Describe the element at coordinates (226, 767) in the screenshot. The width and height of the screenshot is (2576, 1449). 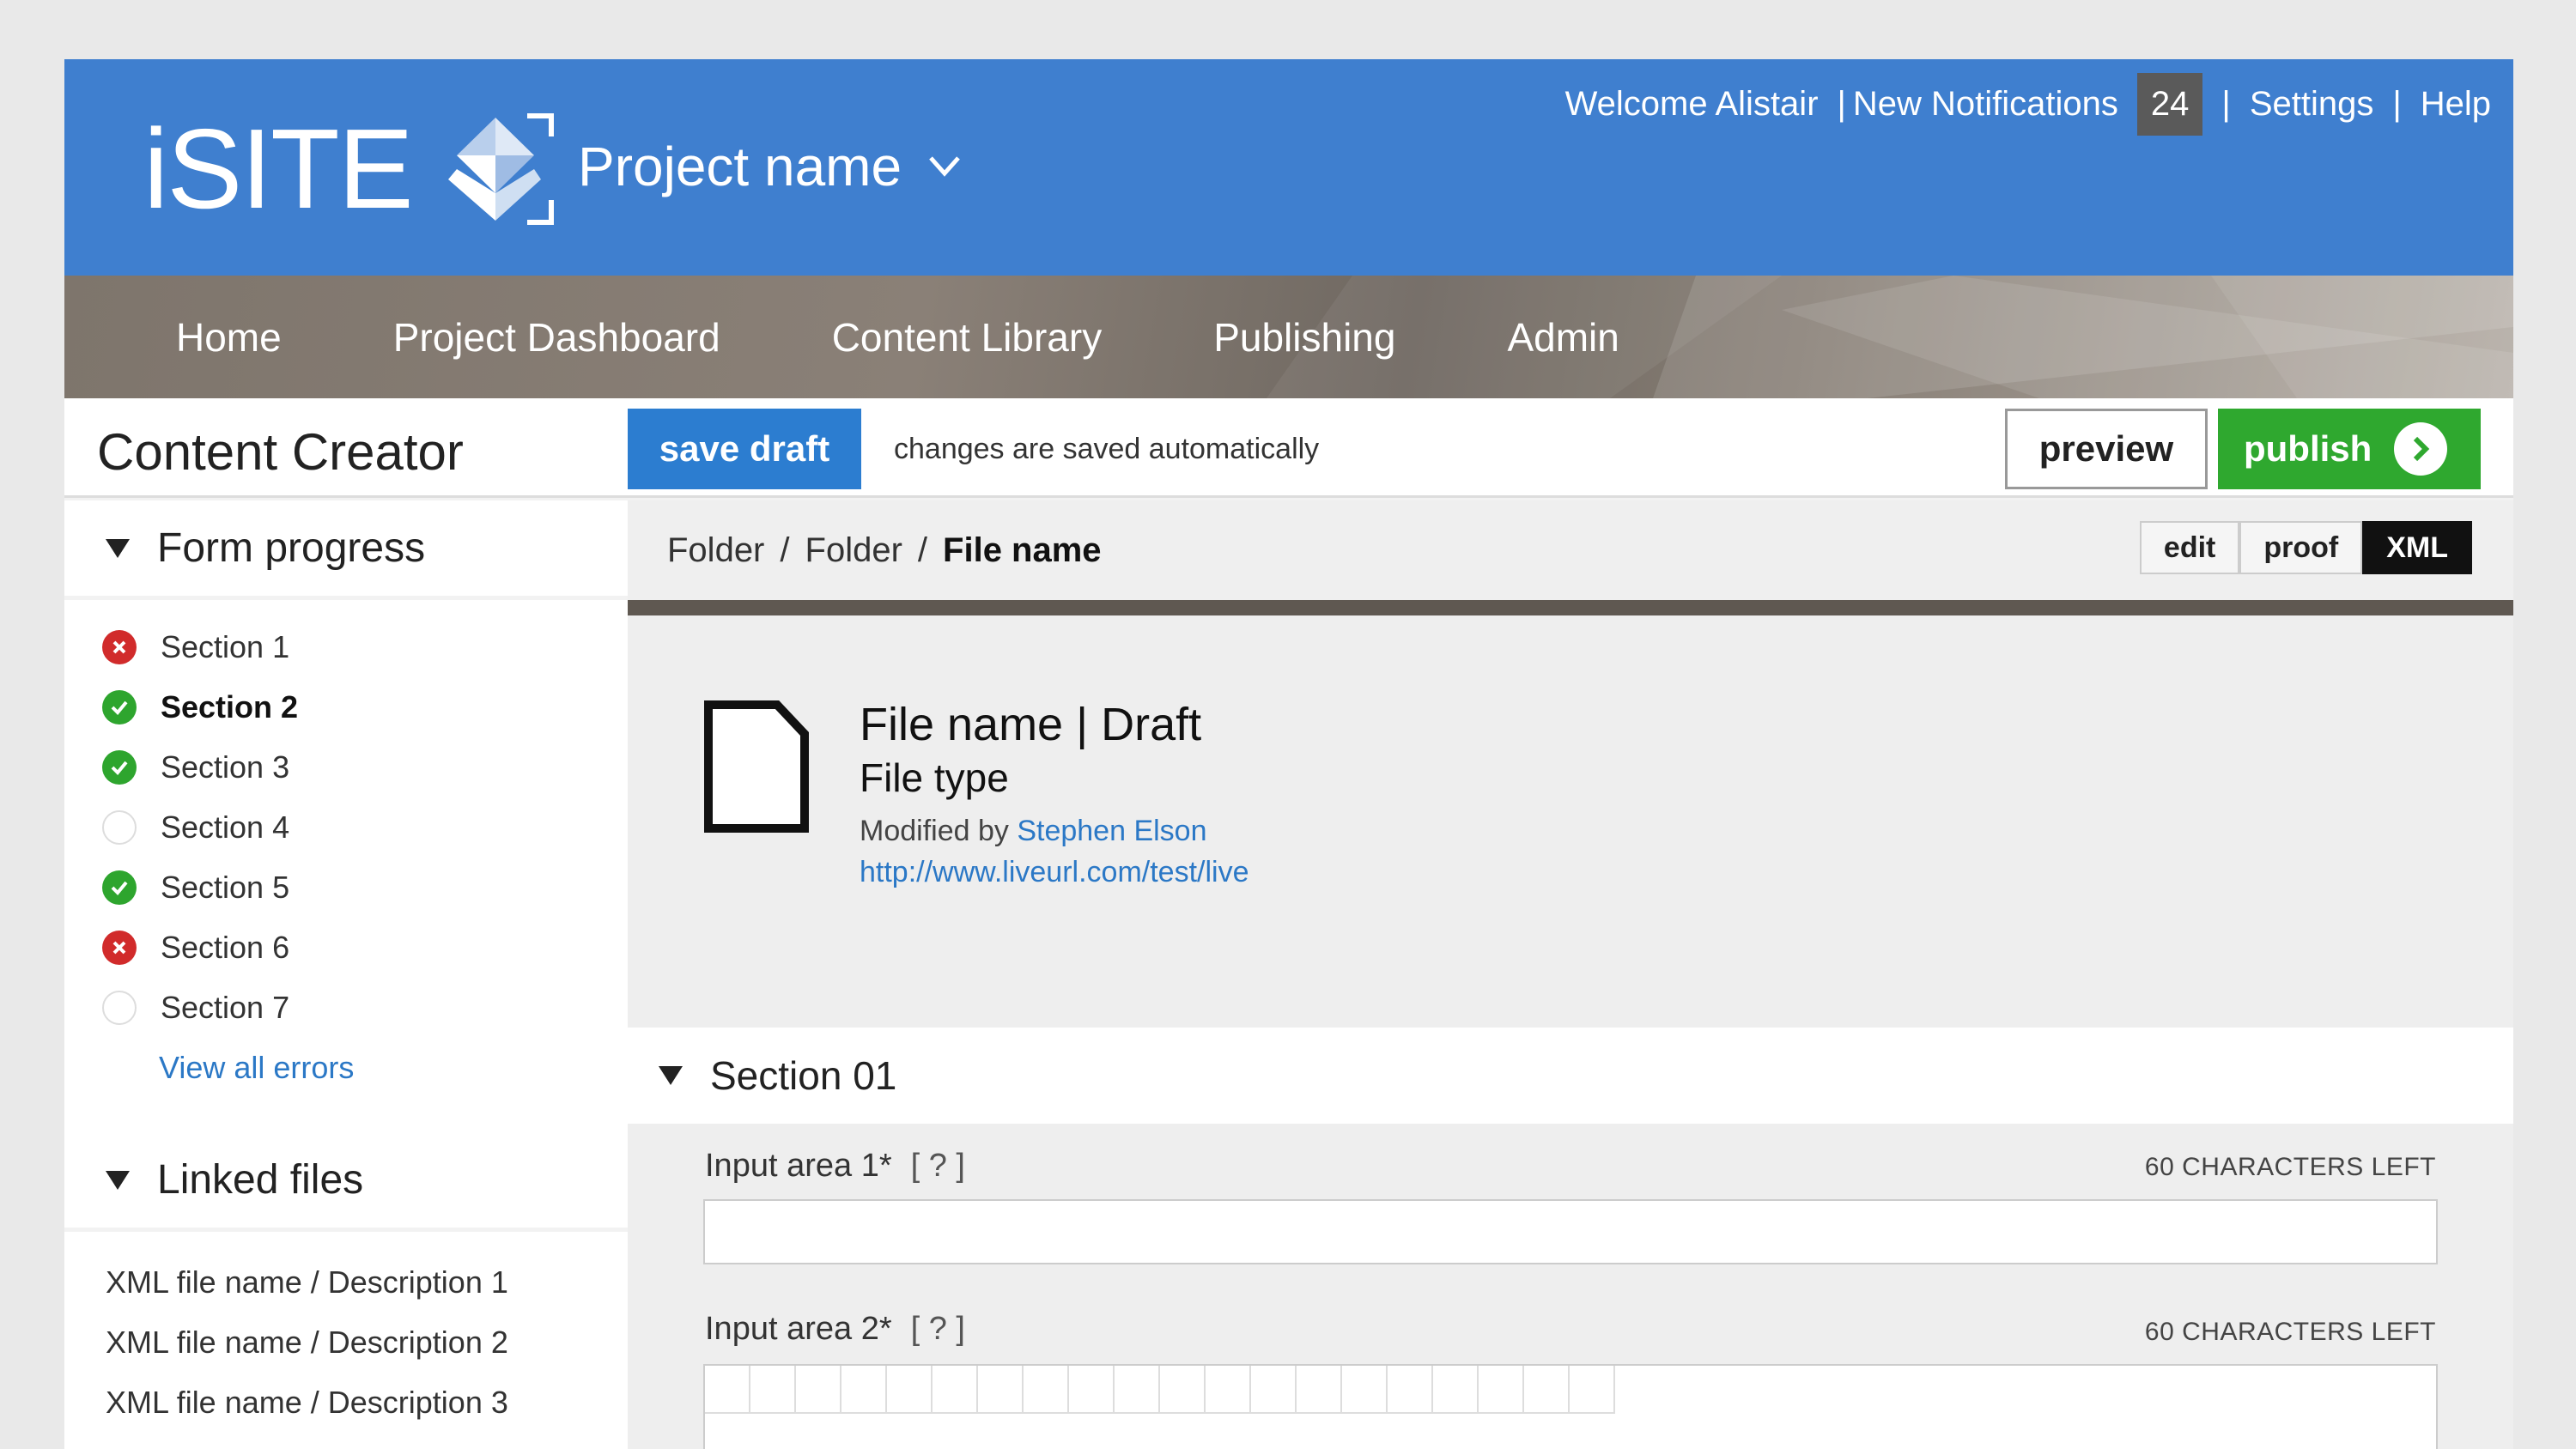
I see `progress-item-label: Section 3` at that location.